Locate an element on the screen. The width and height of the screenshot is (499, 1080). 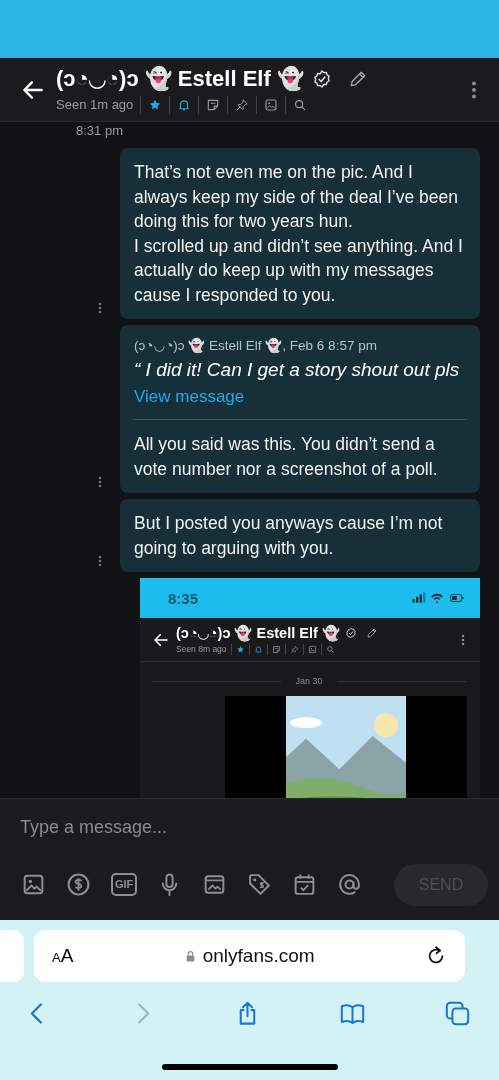
date-divider: Jan 30 is located at coordinates (309, 681).